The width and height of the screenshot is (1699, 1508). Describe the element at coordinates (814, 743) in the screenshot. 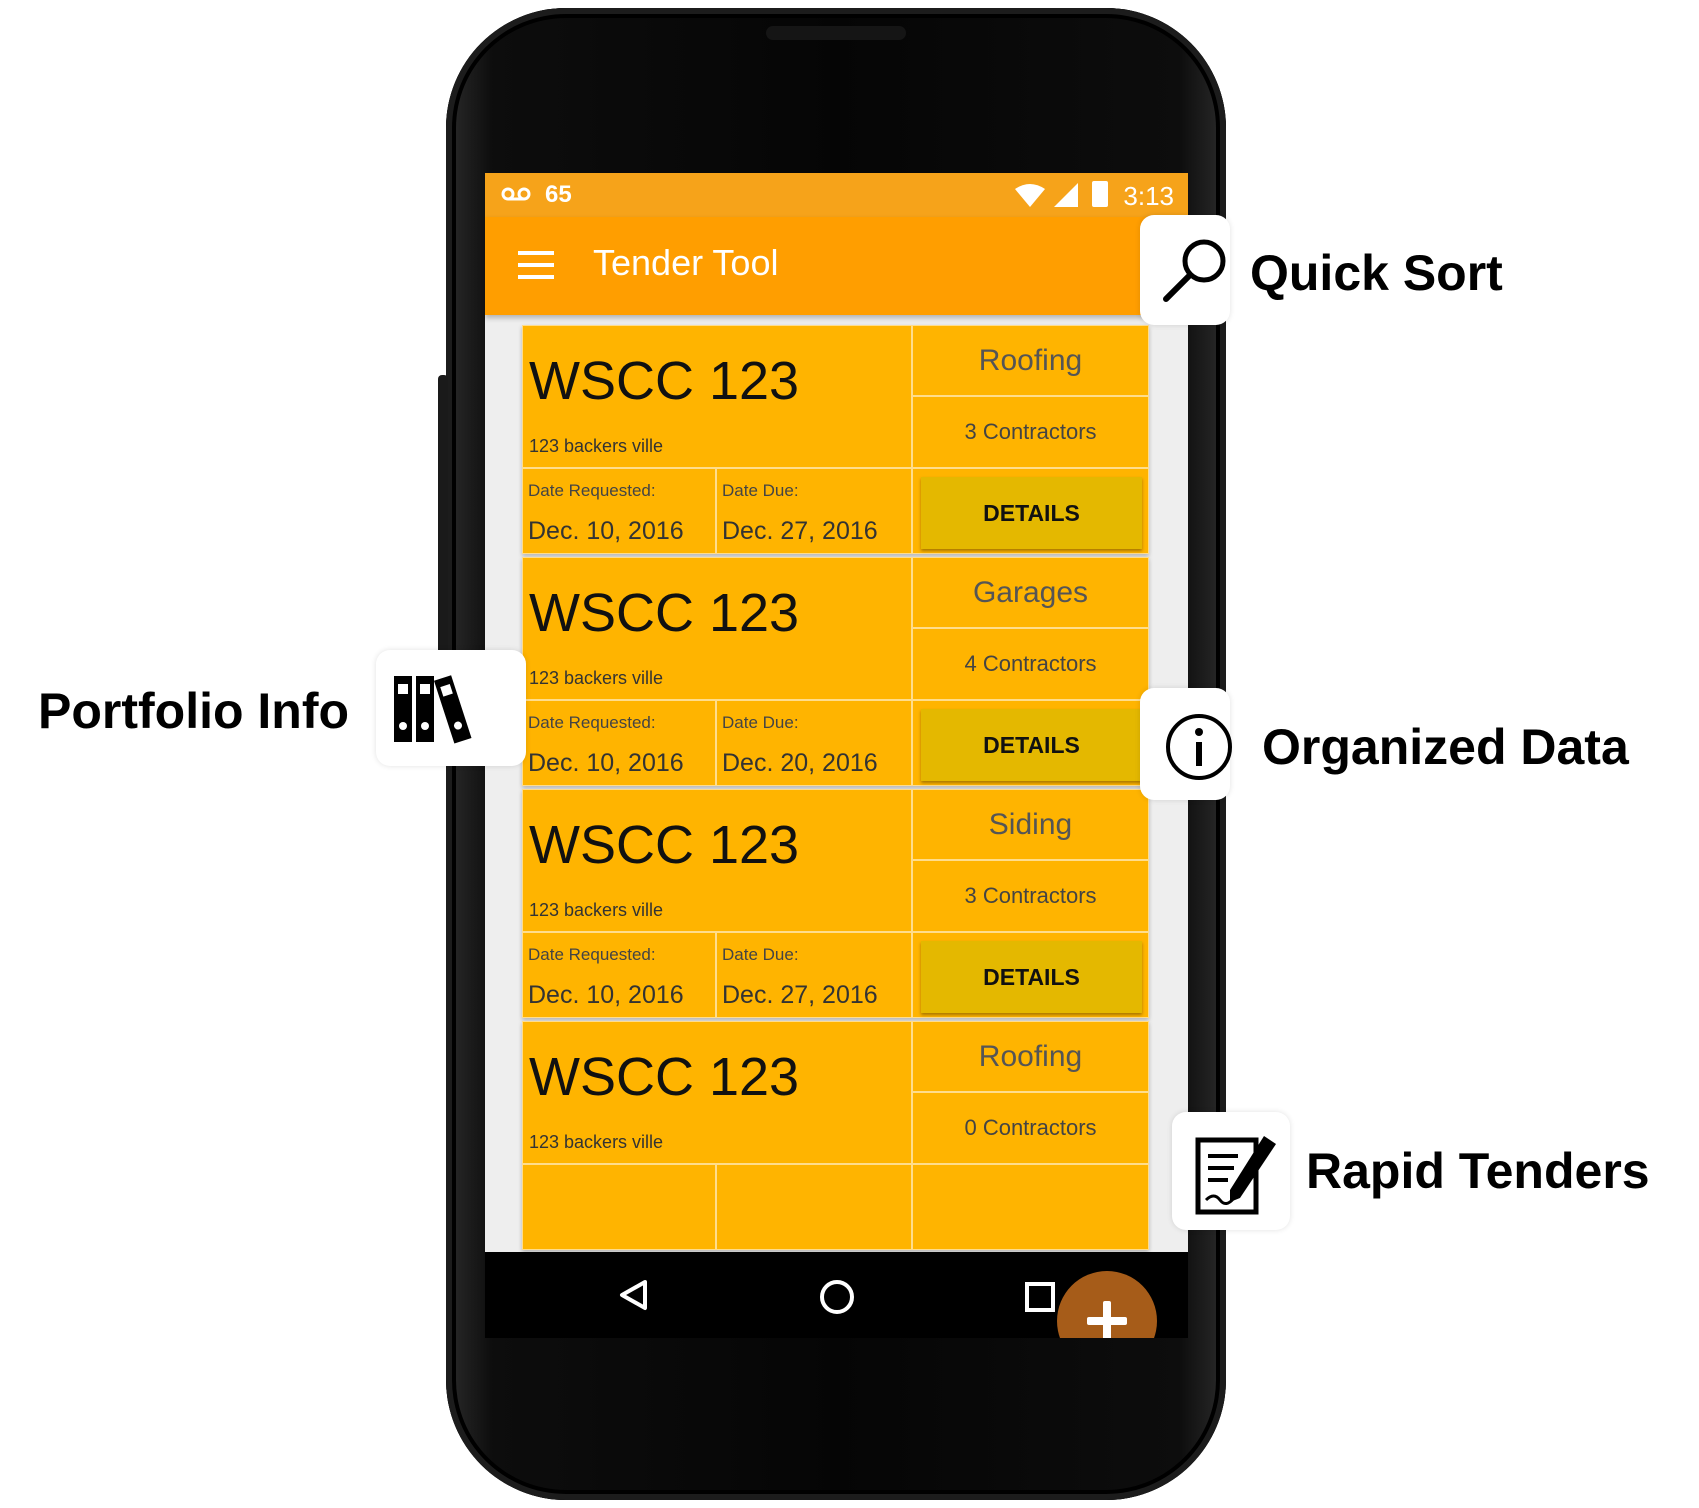

I see `date-due-cell: Date Due: Dec. 20, 2016` at that location.